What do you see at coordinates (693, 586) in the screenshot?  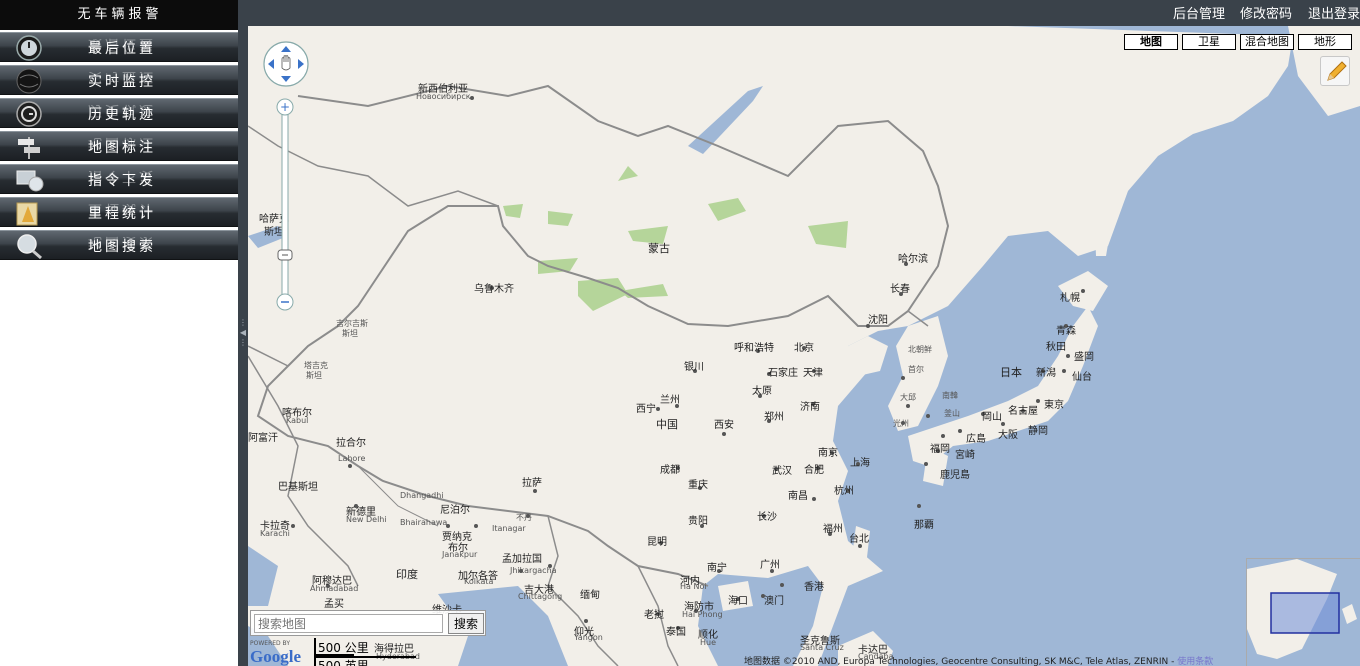 I see `map-label: Ha Noi` at bounding box center [693, 586].